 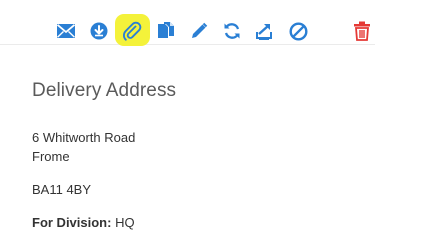 I want to click on cancel-button, so click(x=298, y=31).